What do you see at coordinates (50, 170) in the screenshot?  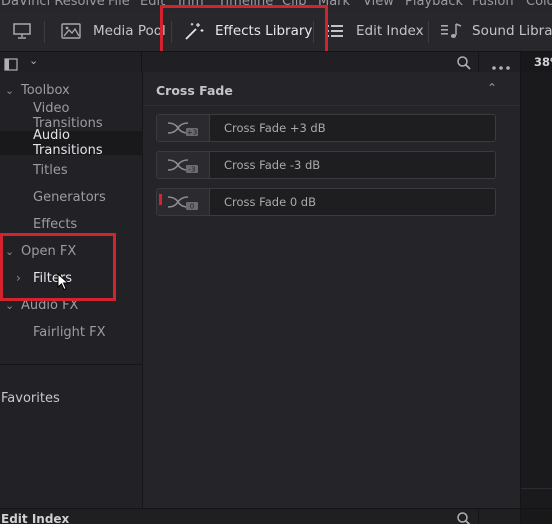 I see `sidebar-item-label: Titles` at bounding box center [50, 170].